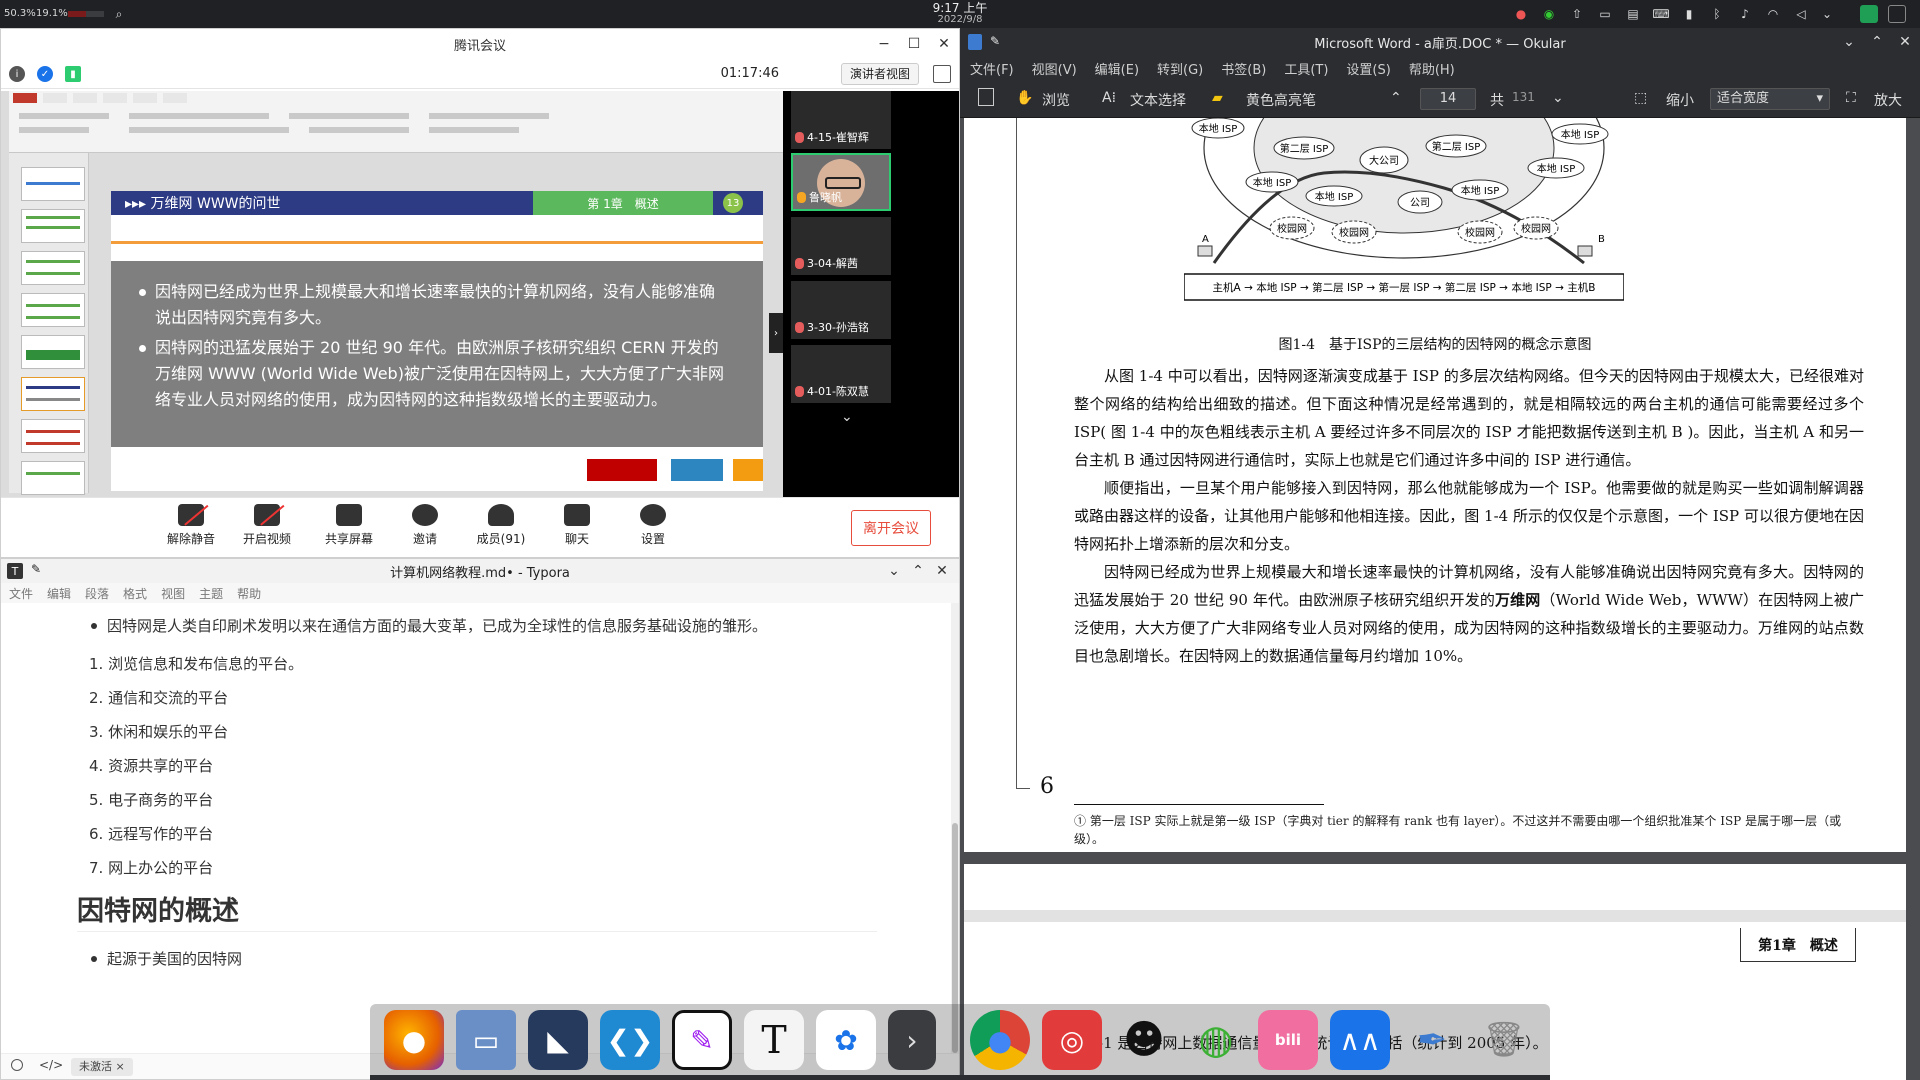 This screenshot has width=1920, height=1080. What do you see at coordinates (249, 593) in the screenshot?
I see `menu-help: 帮助` at bounding box center [249, 593].